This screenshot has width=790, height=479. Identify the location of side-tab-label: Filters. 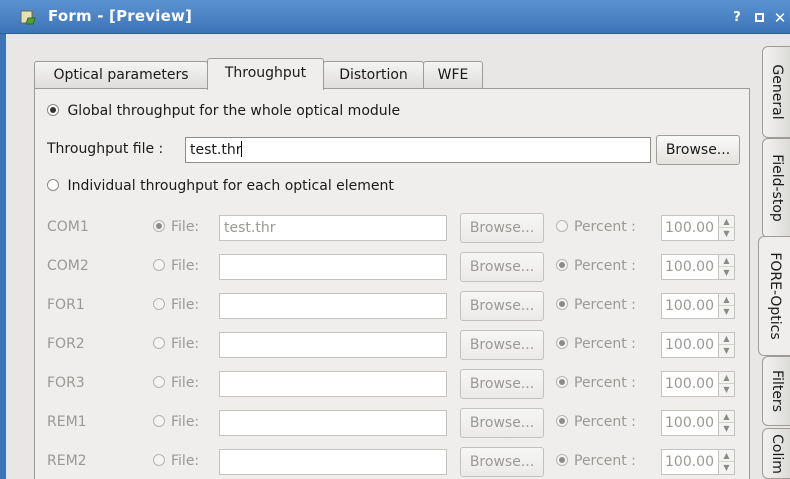
(776, 391).